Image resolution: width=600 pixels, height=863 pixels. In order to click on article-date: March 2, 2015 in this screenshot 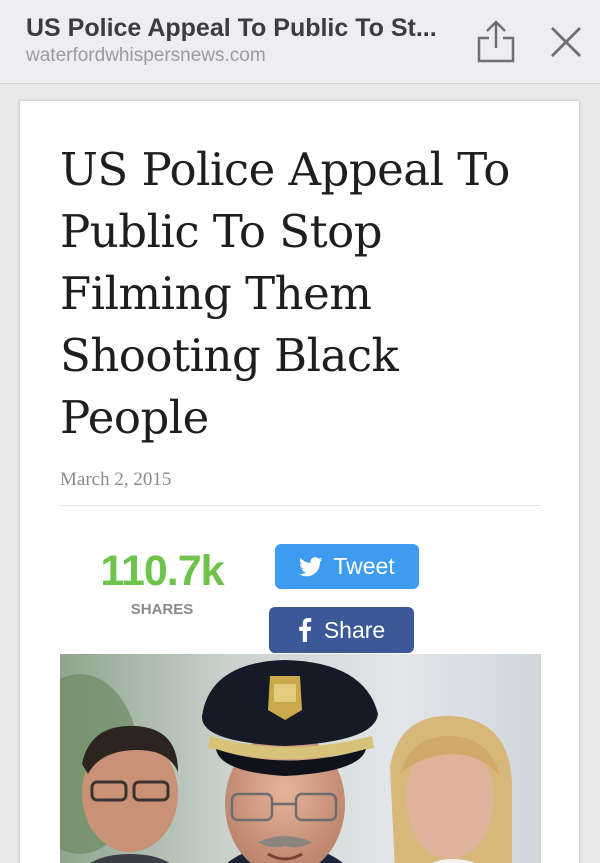, I will do `click(116, 479)`.